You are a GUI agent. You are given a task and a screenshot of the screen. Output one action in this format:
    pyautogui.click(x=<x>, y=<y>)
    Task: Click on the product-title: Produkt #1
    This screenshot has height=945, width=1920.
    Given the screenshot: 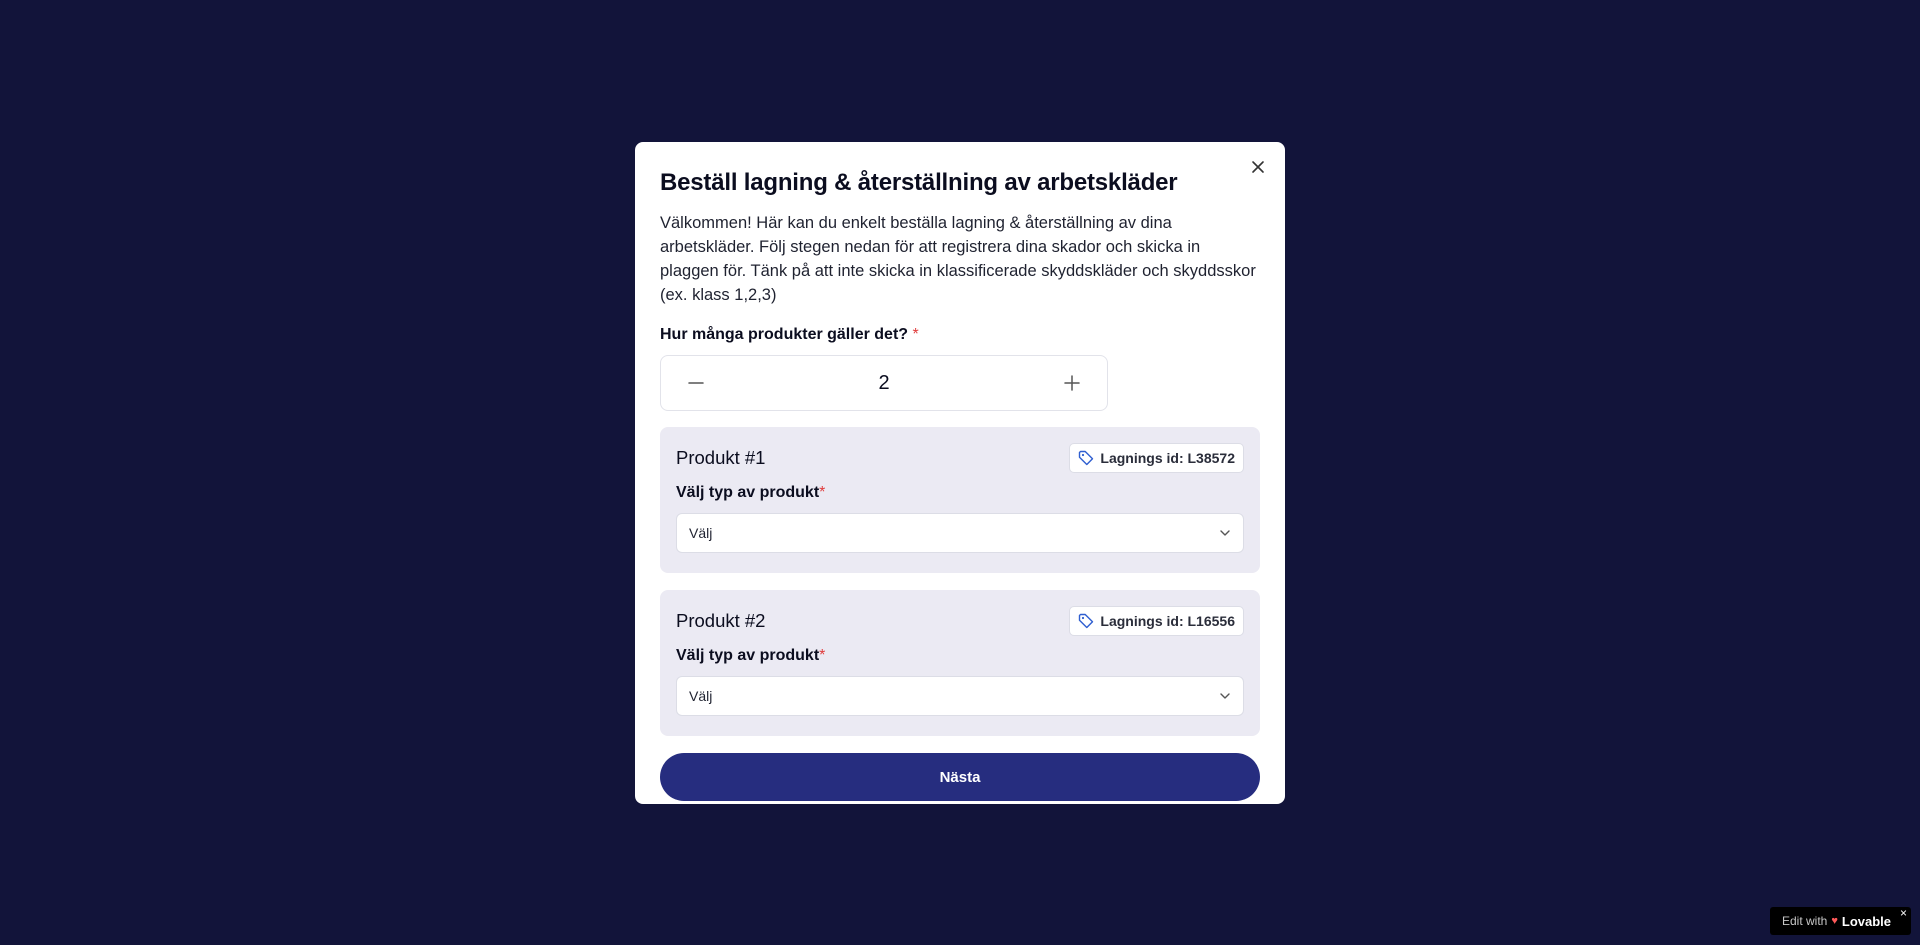 What is the action you would take?
    pyautogui.click(x=721, y=457)
    